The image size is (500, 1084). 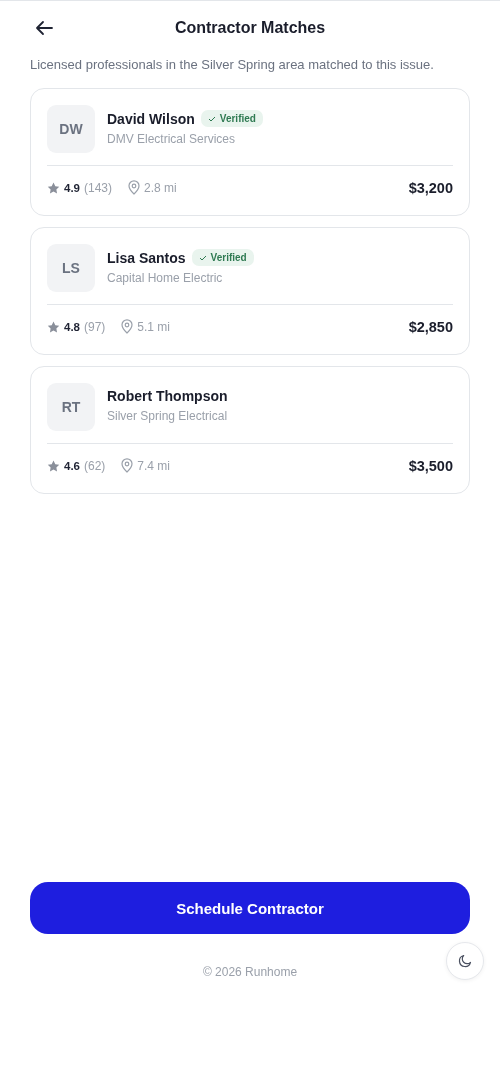 What do you see at coordinates (172, 139) in the screenshot?
I see `company-name: DMV Electrical Services` at bounding box center [172, 139].